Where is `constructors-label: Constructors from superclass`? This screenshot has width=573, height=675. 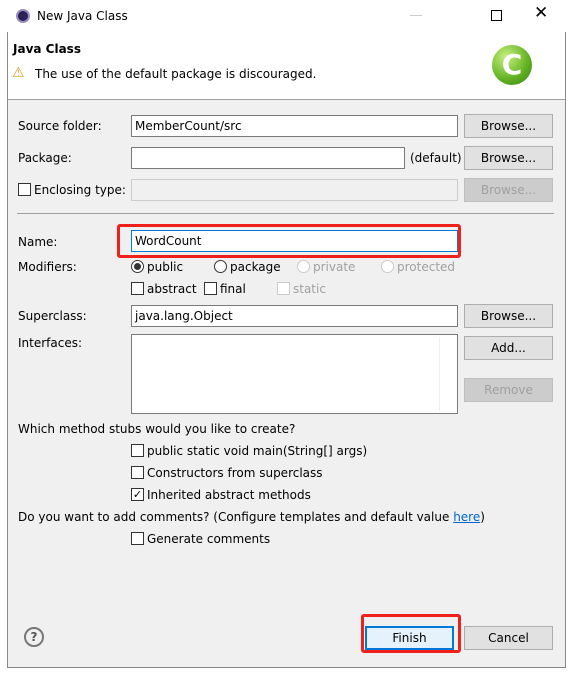 constructors-label: Constructors from superclass is located at coordinates (235, 473).